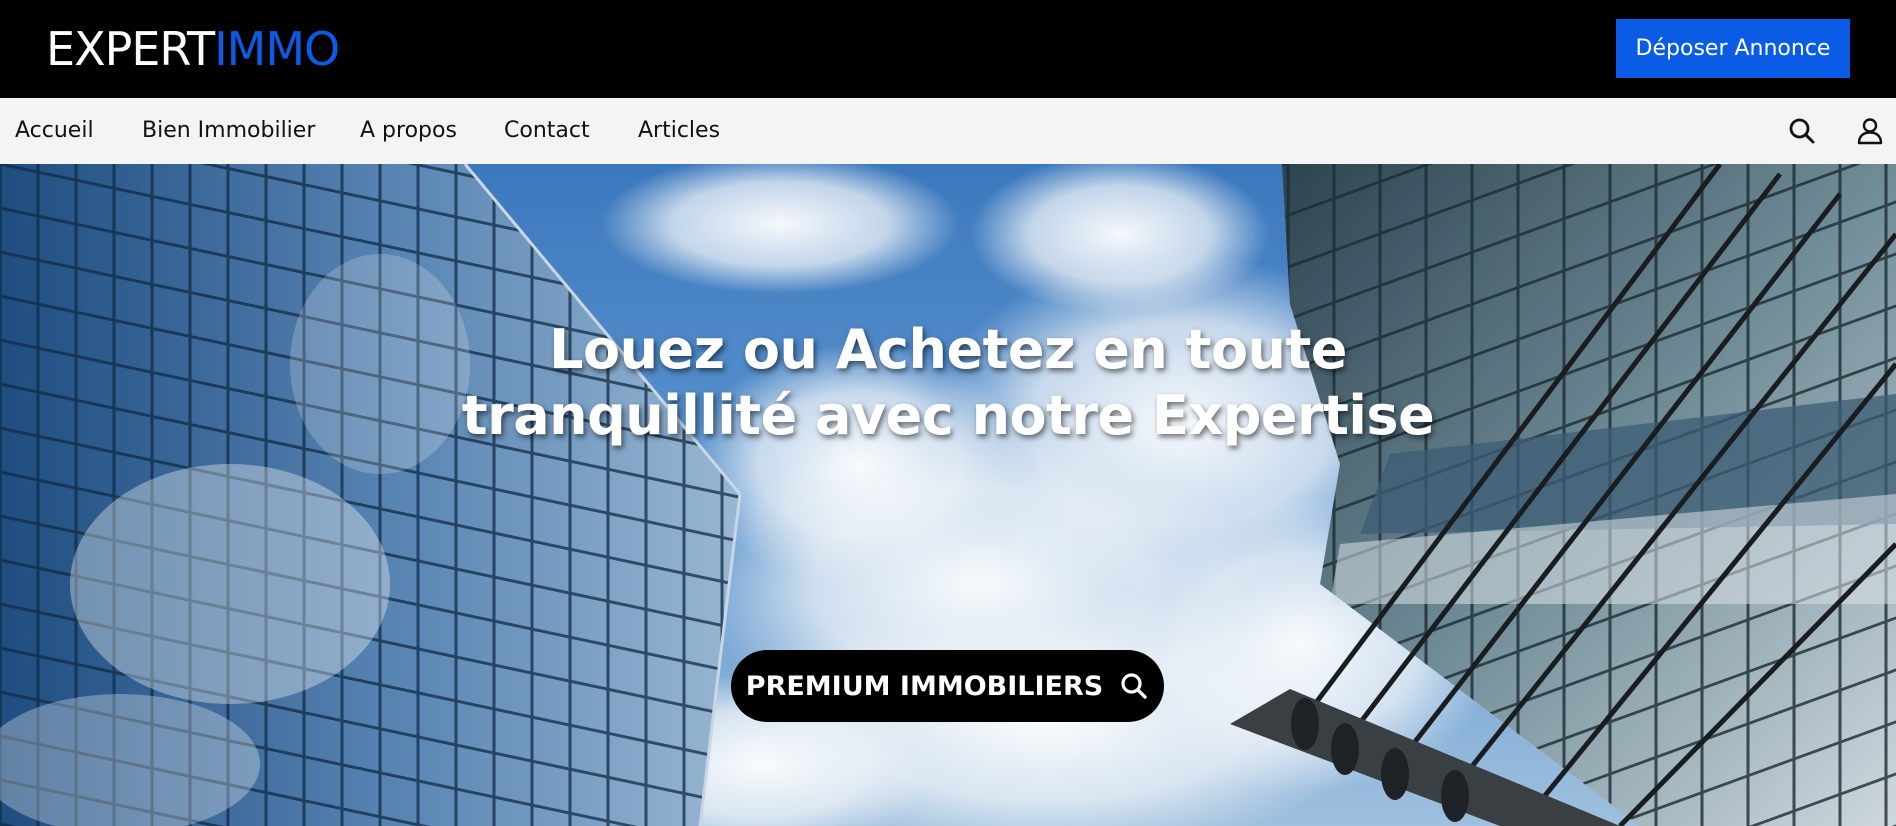  Describe the element at coordinates (277, 49) in the screenshot. I see `logo-text-immo: IMMO` at that location.